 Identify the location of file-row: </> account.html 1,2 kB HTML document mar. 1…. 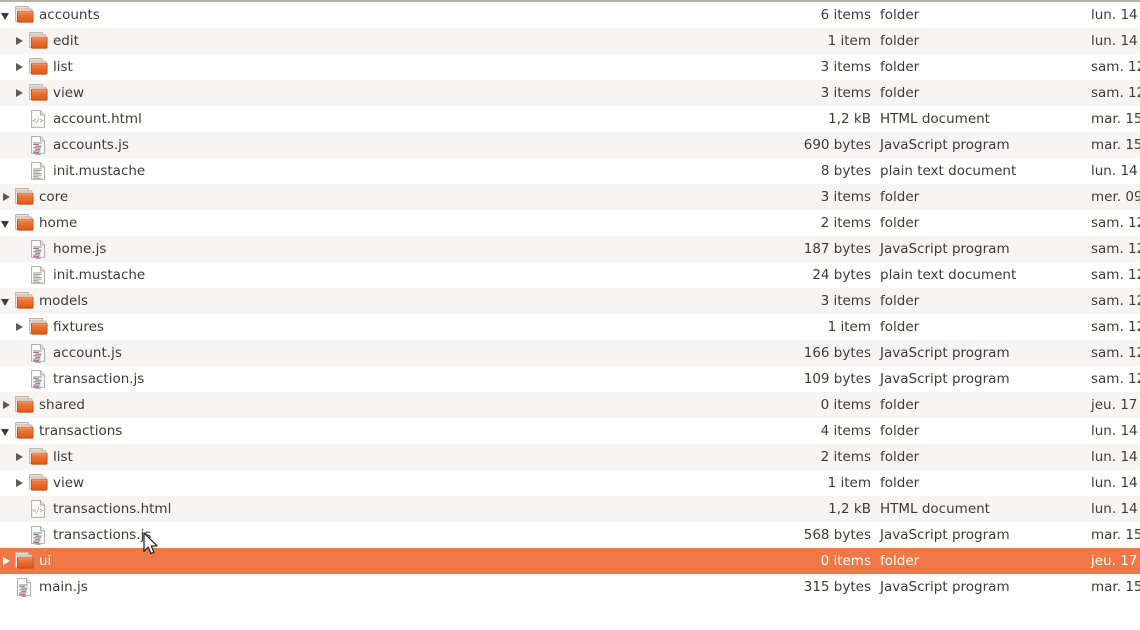
(570, 119).